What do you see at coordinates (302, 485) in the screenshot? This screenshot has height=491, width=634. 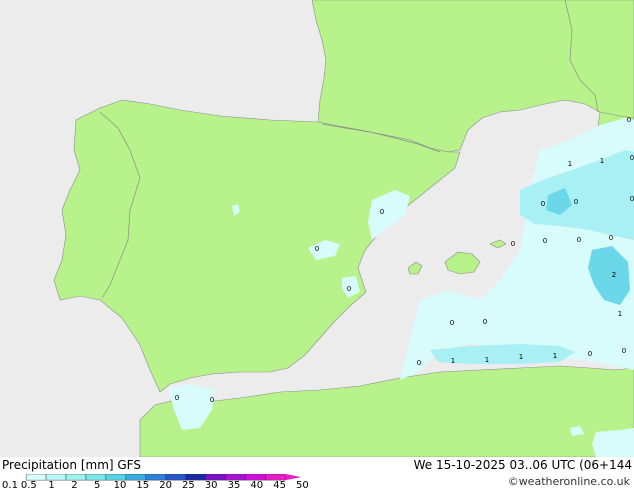 I see `scale-tick-label: 50` at bounding box center [302, 485].